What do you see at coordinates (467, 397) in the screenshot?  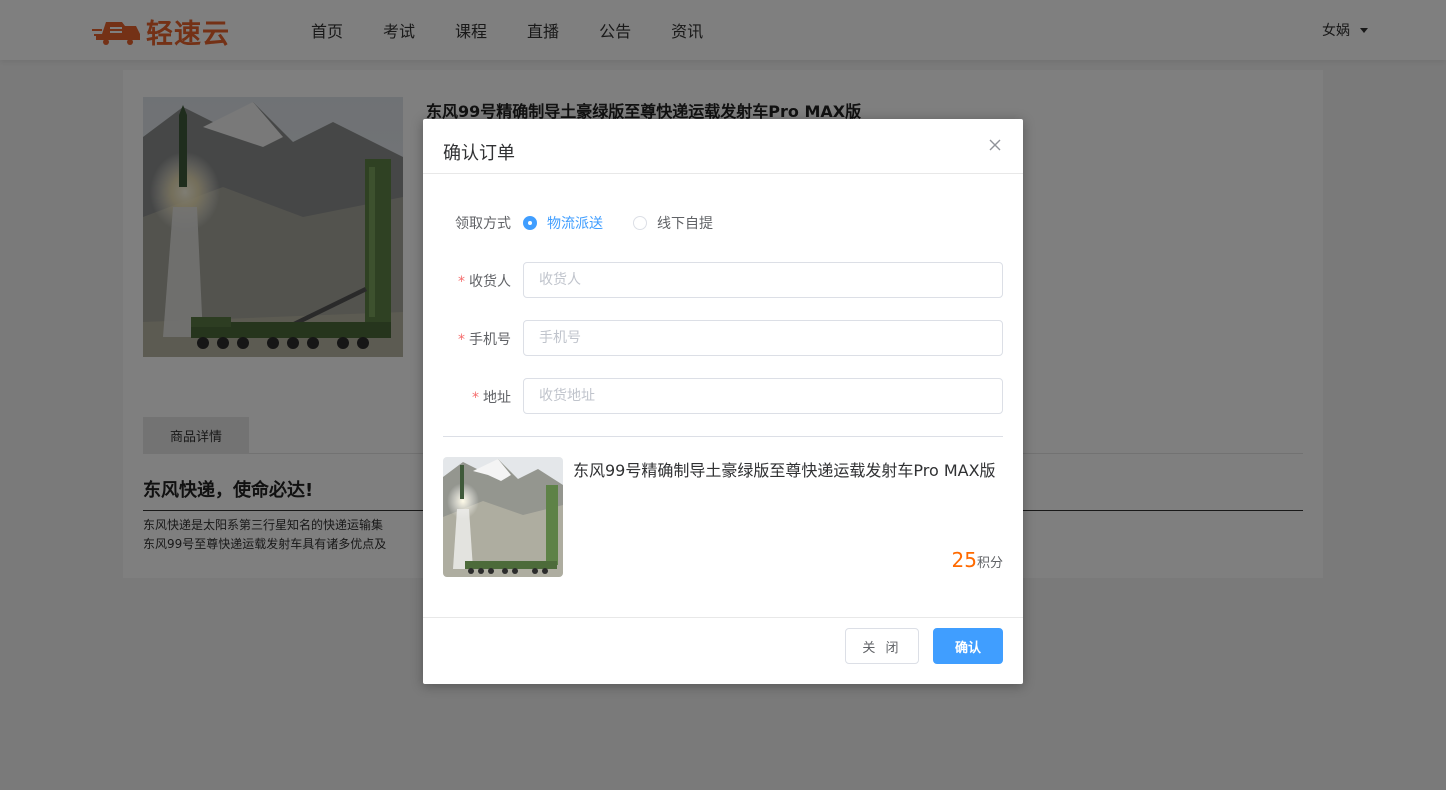 I see `address-label: * 地址` at bounding box center [467, 397].